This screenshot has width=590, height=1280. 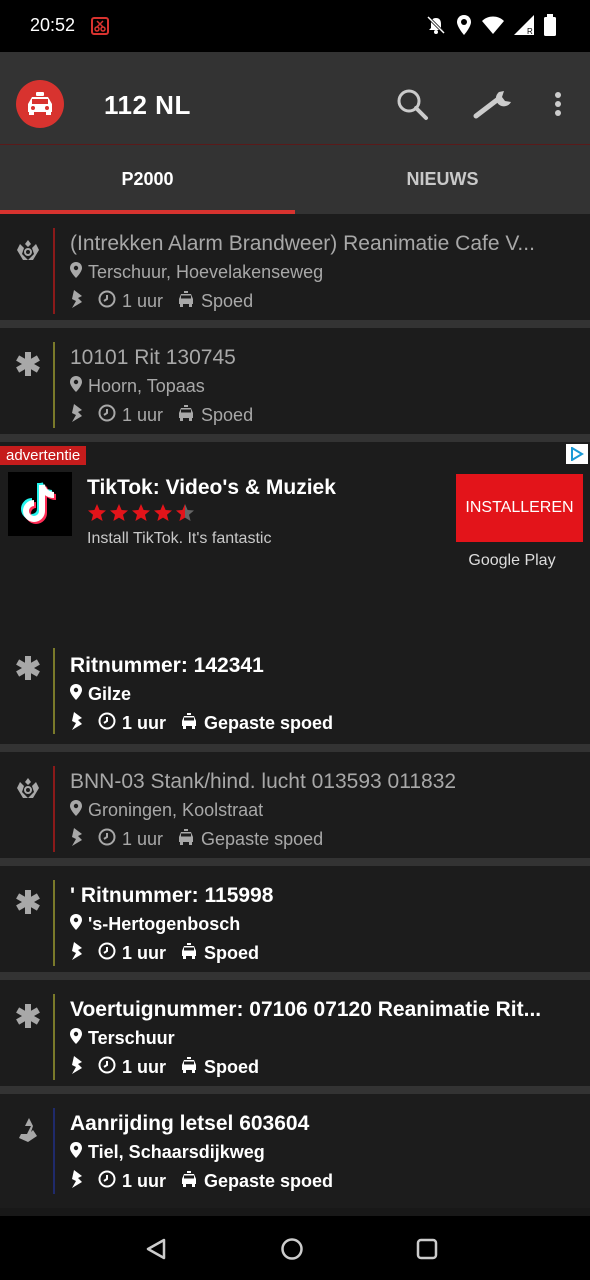 I want to click on status-bar: 20:52 R, so click(x=295, y=26).